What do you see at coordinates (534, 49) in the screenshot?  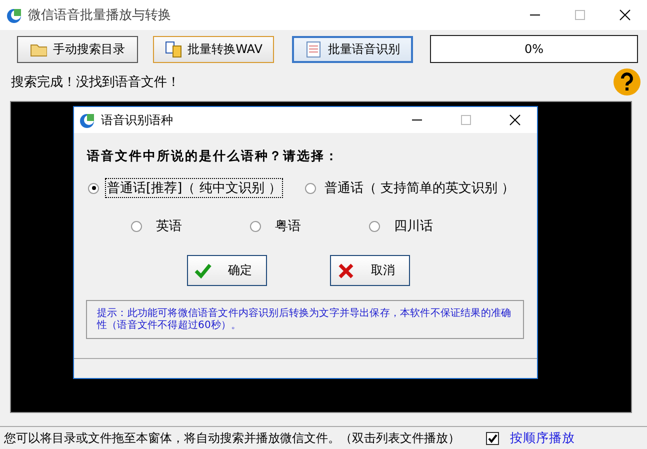 I see `progress-text: 0%` at bounding box center [534, 49].